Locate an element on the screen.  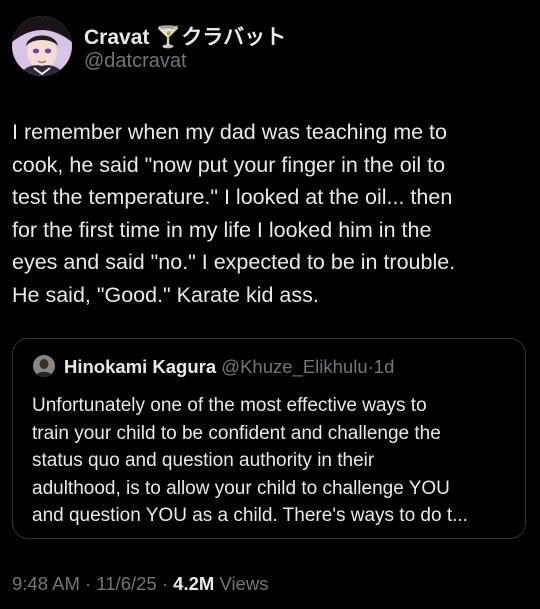
quote-author-name: Hinokami Kagura is located at coordinates (140, 366).